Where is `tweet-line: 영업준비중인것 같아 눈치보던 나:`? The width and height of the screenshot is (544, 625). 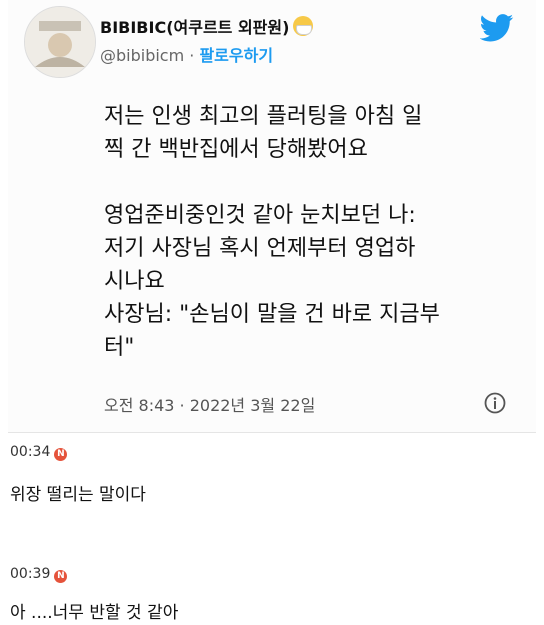 tweet-line: 영업준비중인것 같아 눈치보던 나: is located at coordinates (260, 215).